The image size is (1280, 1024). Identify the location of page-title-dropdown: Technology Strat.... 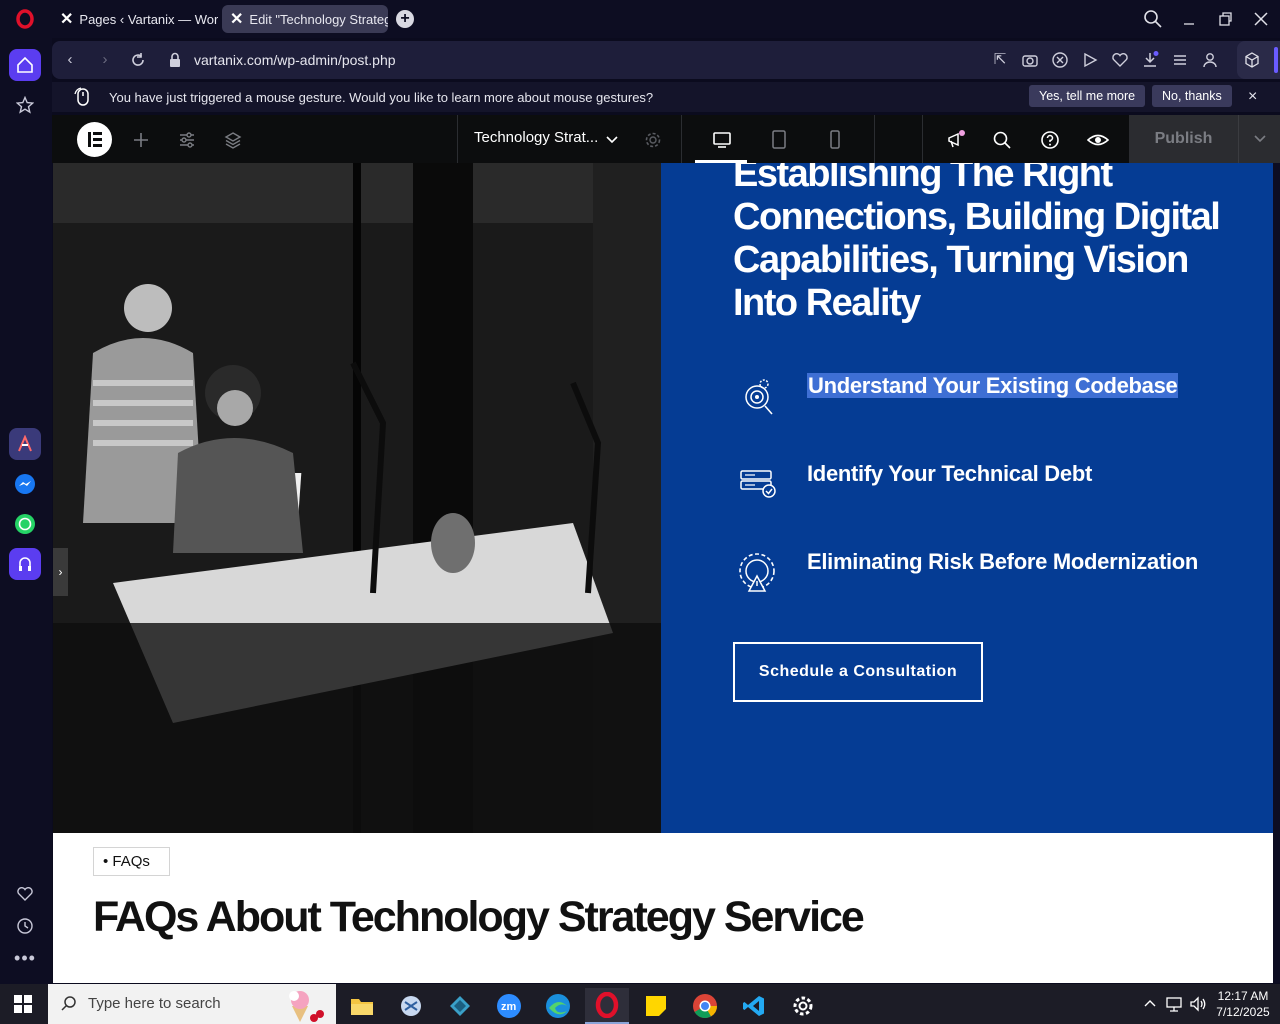
(536, 137).